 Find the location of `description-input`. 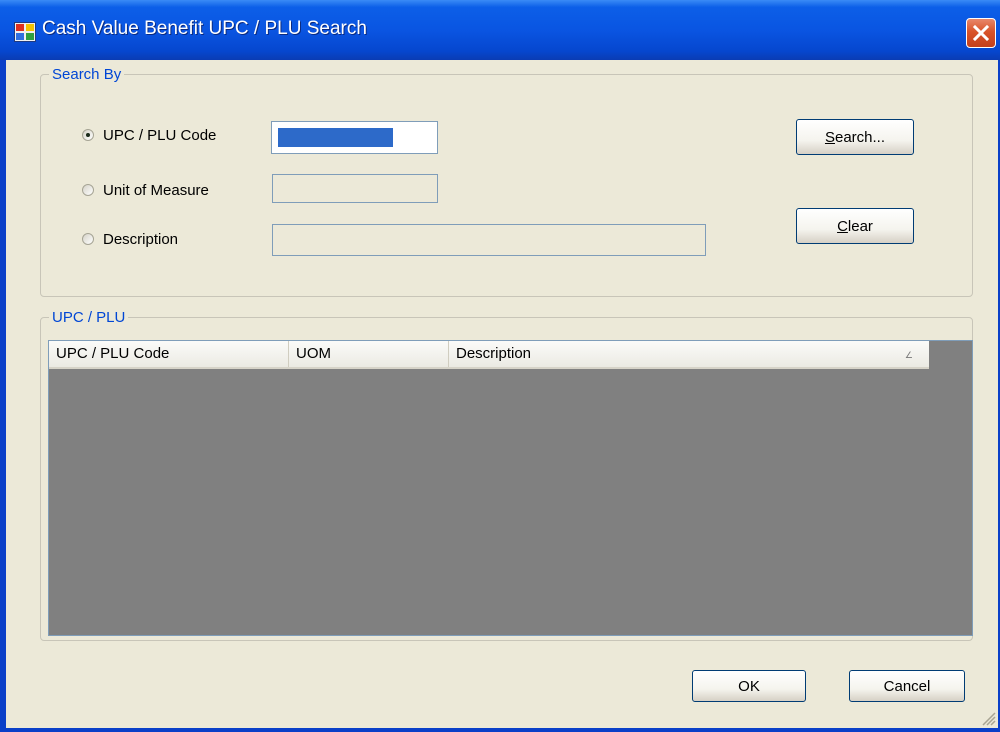

description-input is located at coordinates (489, 240).